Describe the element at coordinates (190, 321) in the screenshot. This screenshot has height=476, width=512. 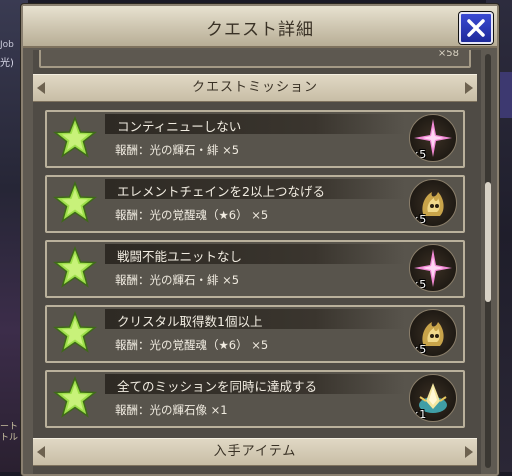
I see `mission-title: クリスタル取得数1個以上` at that location.